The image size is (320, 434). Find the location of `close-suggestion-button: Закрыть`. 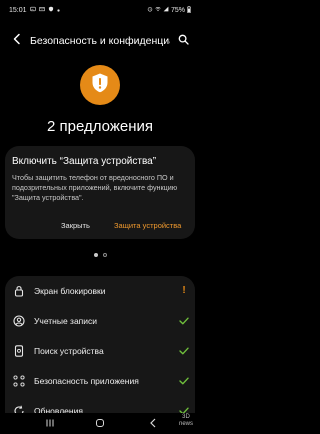

close-suggestion-button: Закрыть is located at coordinates (75, 225).